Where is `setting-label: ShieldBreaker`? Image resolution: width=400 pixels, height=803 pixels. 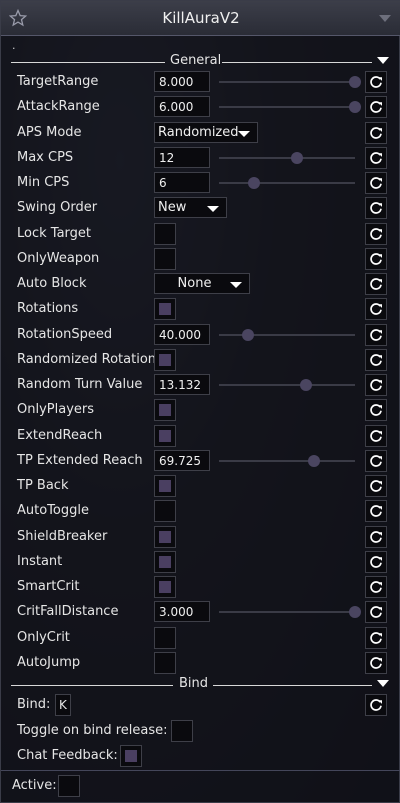
setting-label: ShieldBreaker is located at coordinates (62, 536).